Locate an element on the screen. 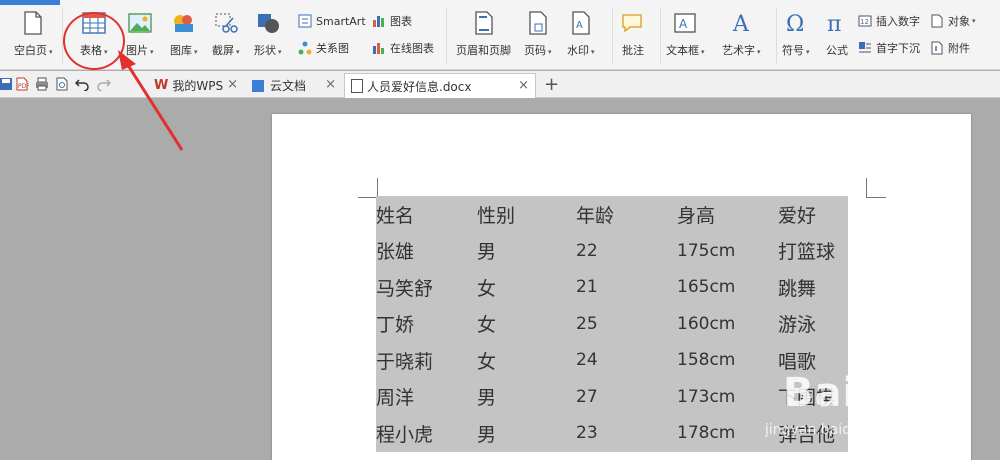 The image size is (1000, 460). new-tab-button: + is located at coordinates (551, 84).